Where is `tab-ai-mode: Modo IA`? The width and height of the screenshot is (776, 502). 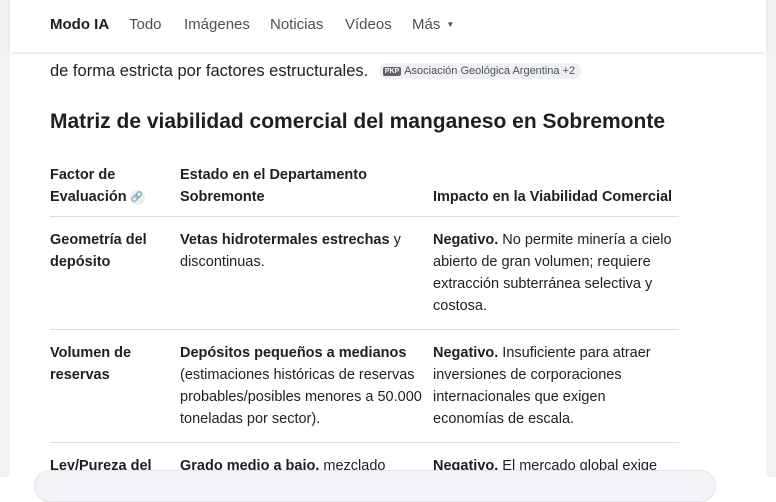
tab-ai-mode: Modo IA is located at coordinates (79, 24).